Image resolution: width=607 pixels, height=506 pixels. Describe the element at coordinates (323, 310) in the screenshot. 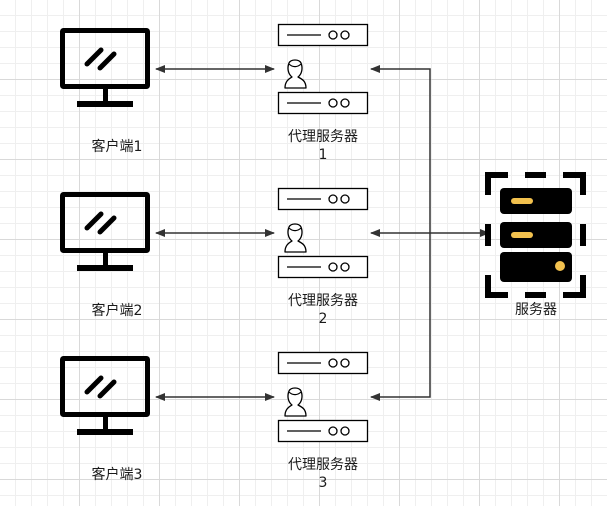

I see `proxy-2-label: 代理服务器 2` at that location.